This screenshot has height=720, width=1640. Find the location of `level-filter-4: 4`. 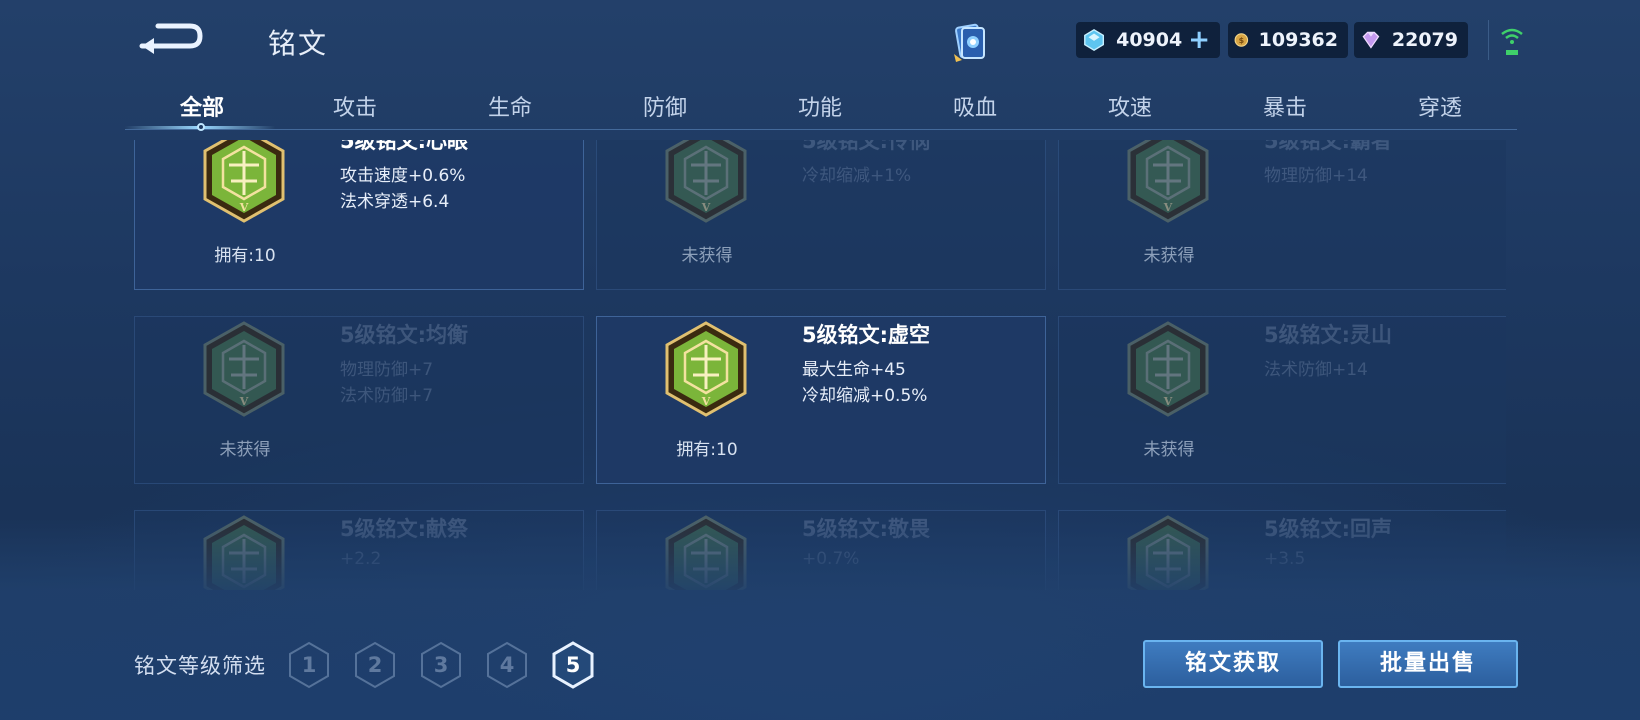

level-filter-4: 4 is located at coordinates (507, 665).